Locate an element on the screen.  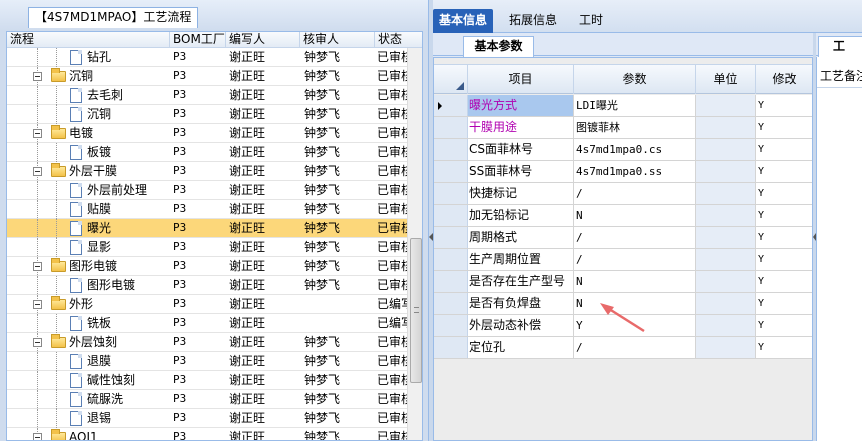
tree-row: 外形 P3 谢正旺 已编写 is located at coordinates (207, 304).